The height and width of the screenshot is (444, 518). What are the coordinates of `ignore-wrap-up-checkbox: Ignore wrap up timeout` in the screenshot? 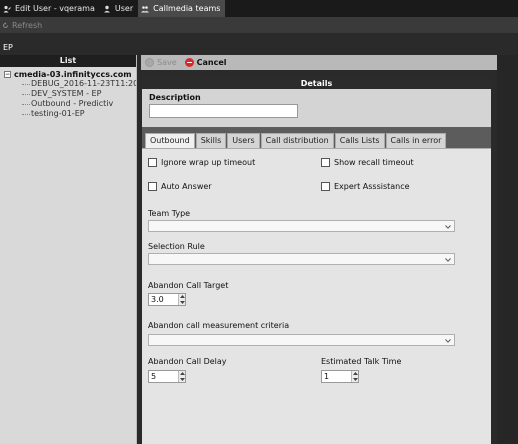 It's located at (201, 162).